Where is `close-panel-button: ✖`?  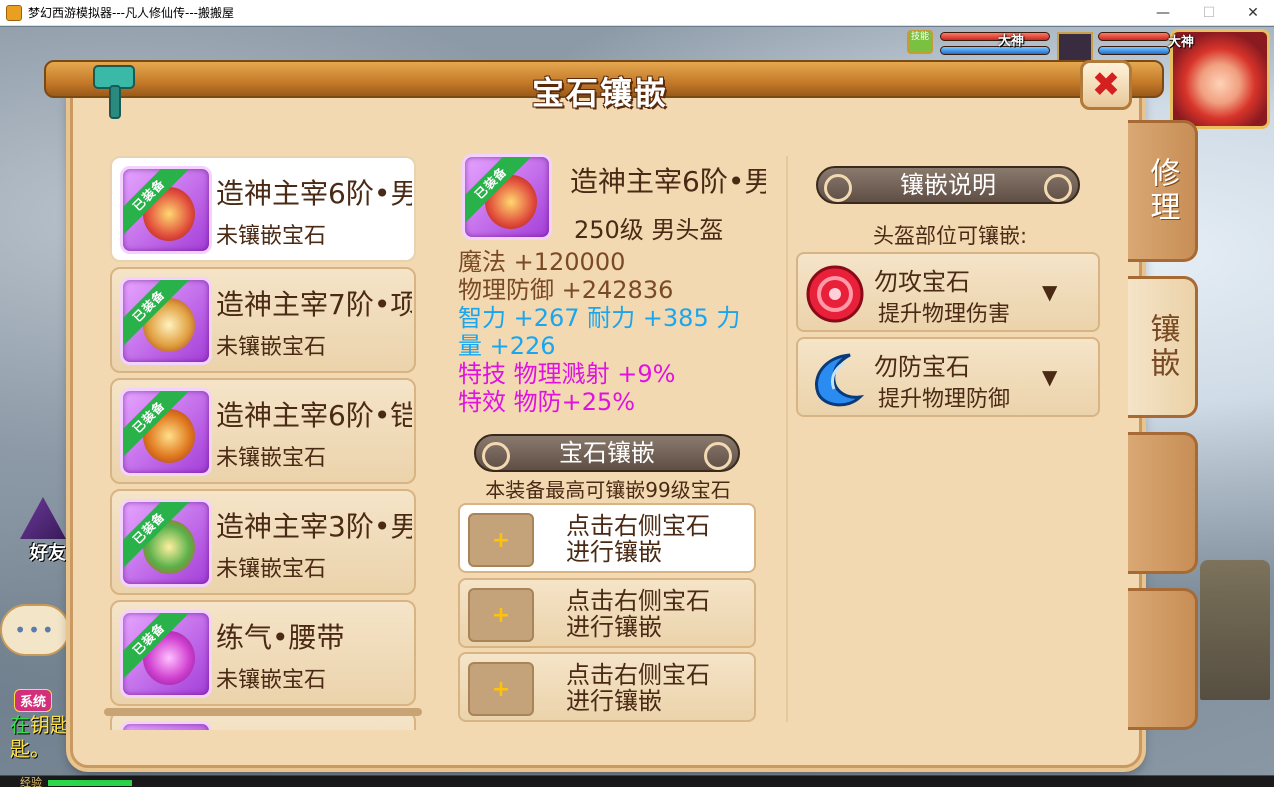 close-panel-button: ✖ is located at coordinates (1106, 85).